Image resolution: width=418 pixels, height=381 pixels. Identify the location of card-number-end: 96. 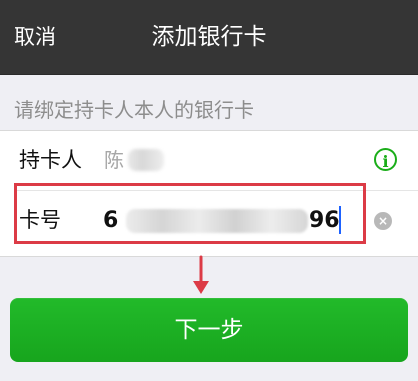
(324, 221).